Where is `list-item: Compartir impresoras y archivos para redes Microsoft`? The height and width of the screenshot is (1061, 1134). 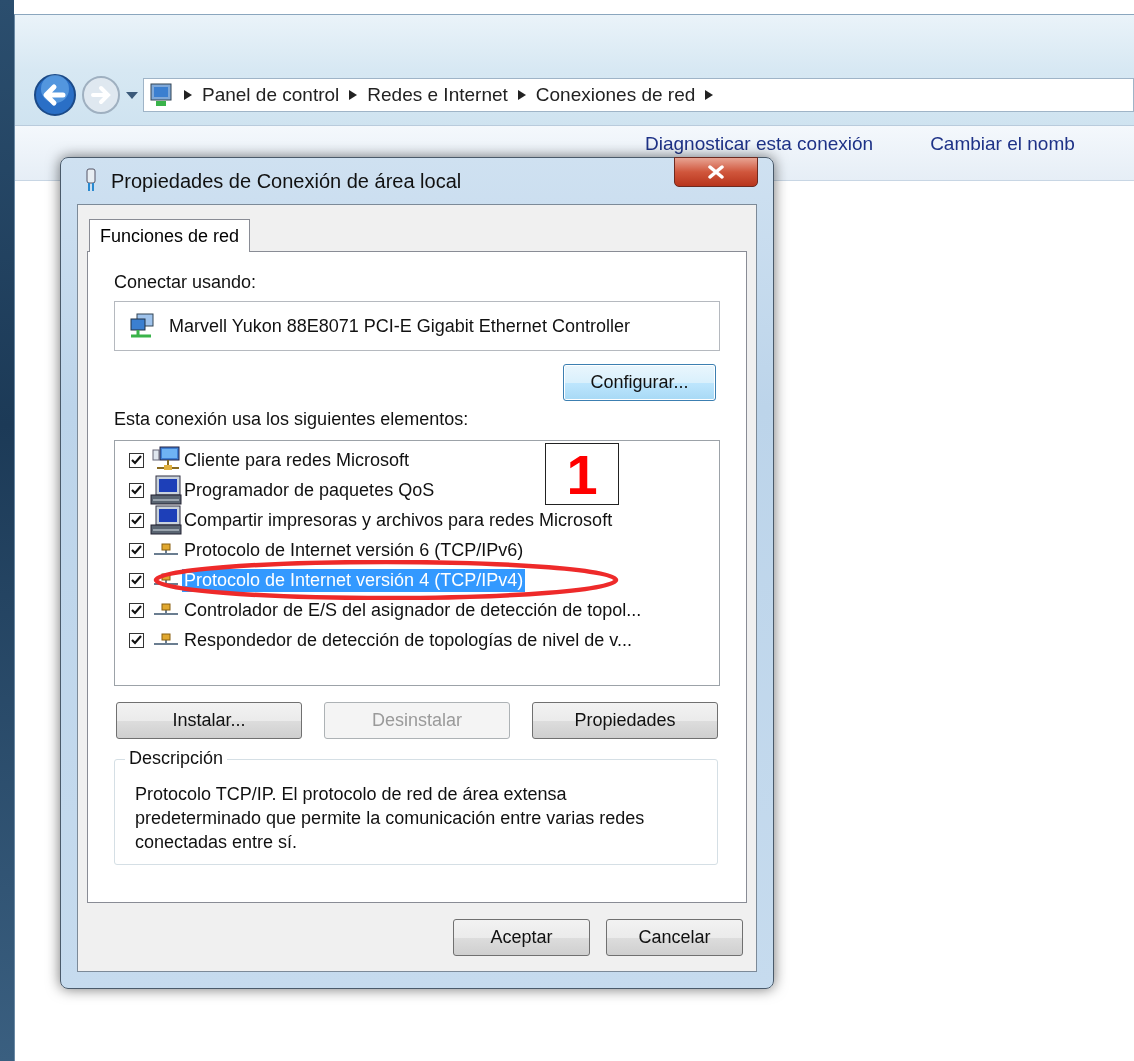
list-item: Compartir impresoras y archivos para redes Microsoft is located at coordinates (398, 520).